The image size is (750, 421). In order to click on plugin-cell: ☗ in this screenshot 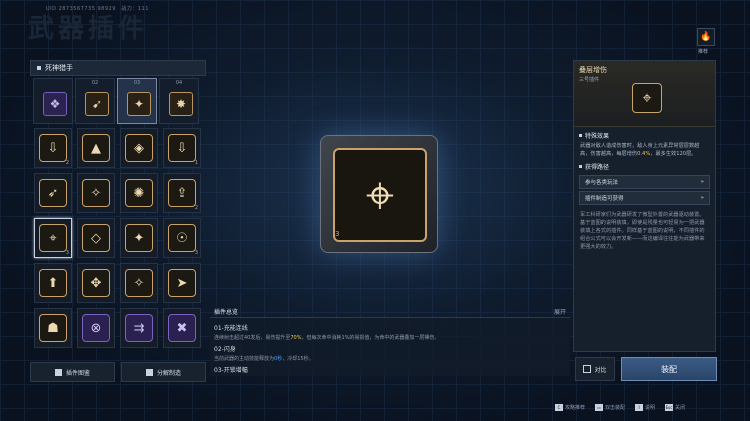, I will do `click(53, 328)`.